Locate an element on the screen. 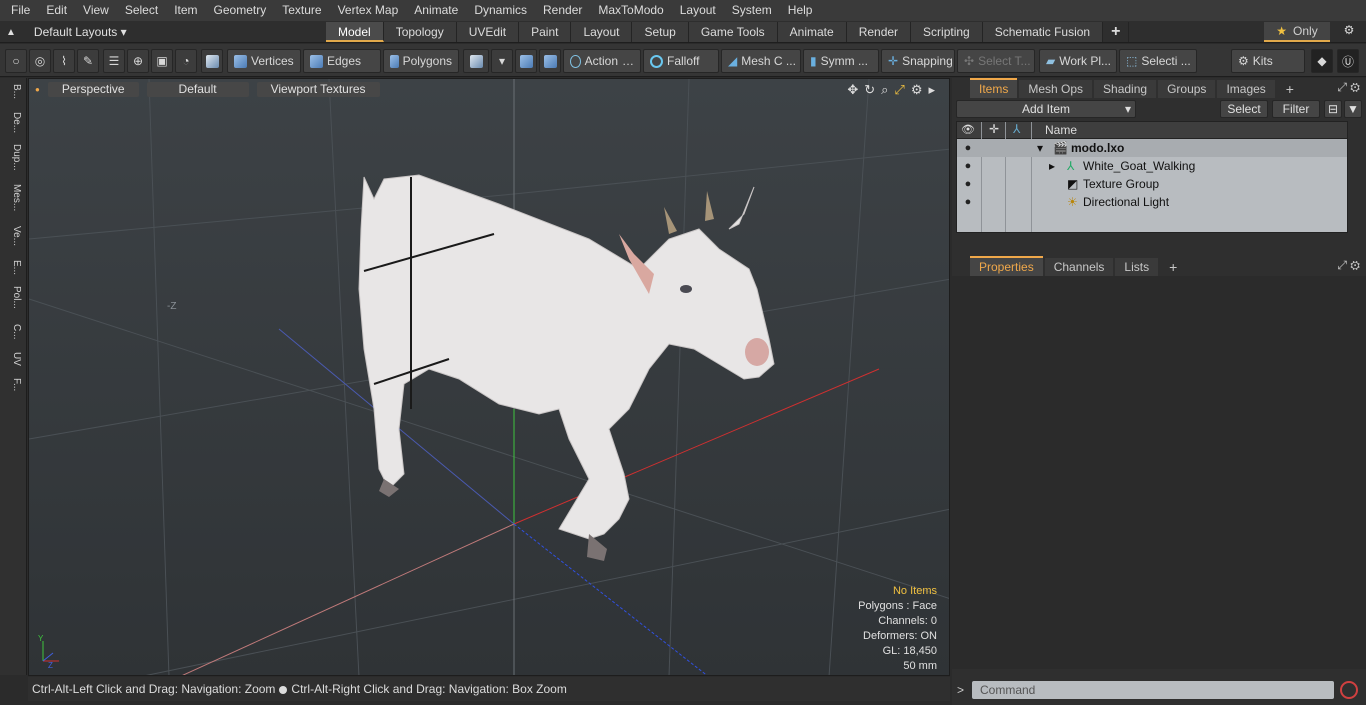 Image resolution: width=1366 pixels, height=705 pixels. menu-geometry: Geometry is located at coordinates (240, 10).